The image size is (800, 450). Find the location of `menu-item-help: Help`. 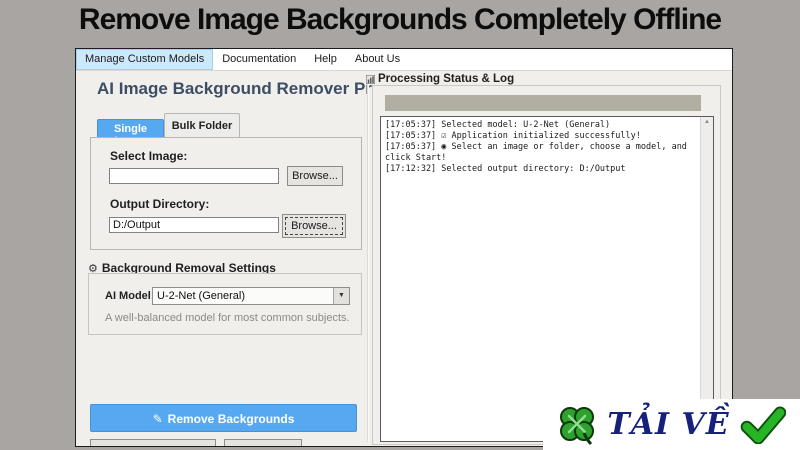

menu-item-help: Help is located at coordinates (325, 59).